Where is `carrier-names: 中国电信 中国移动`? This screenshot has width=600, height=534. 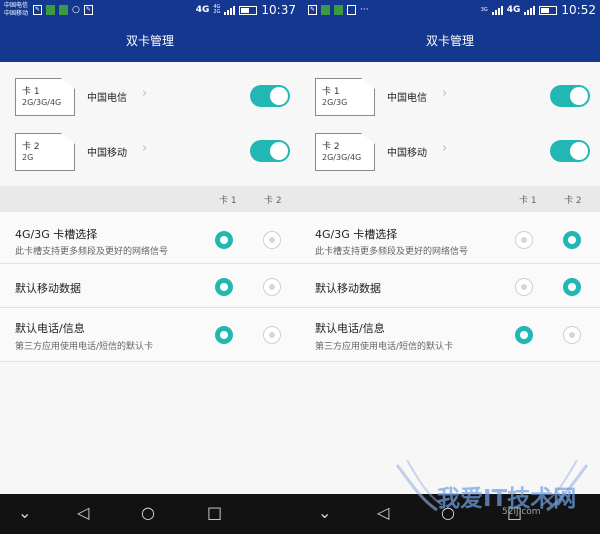 carrier-names: 中国电信 中国移动 is located at coordinates (16, 10).